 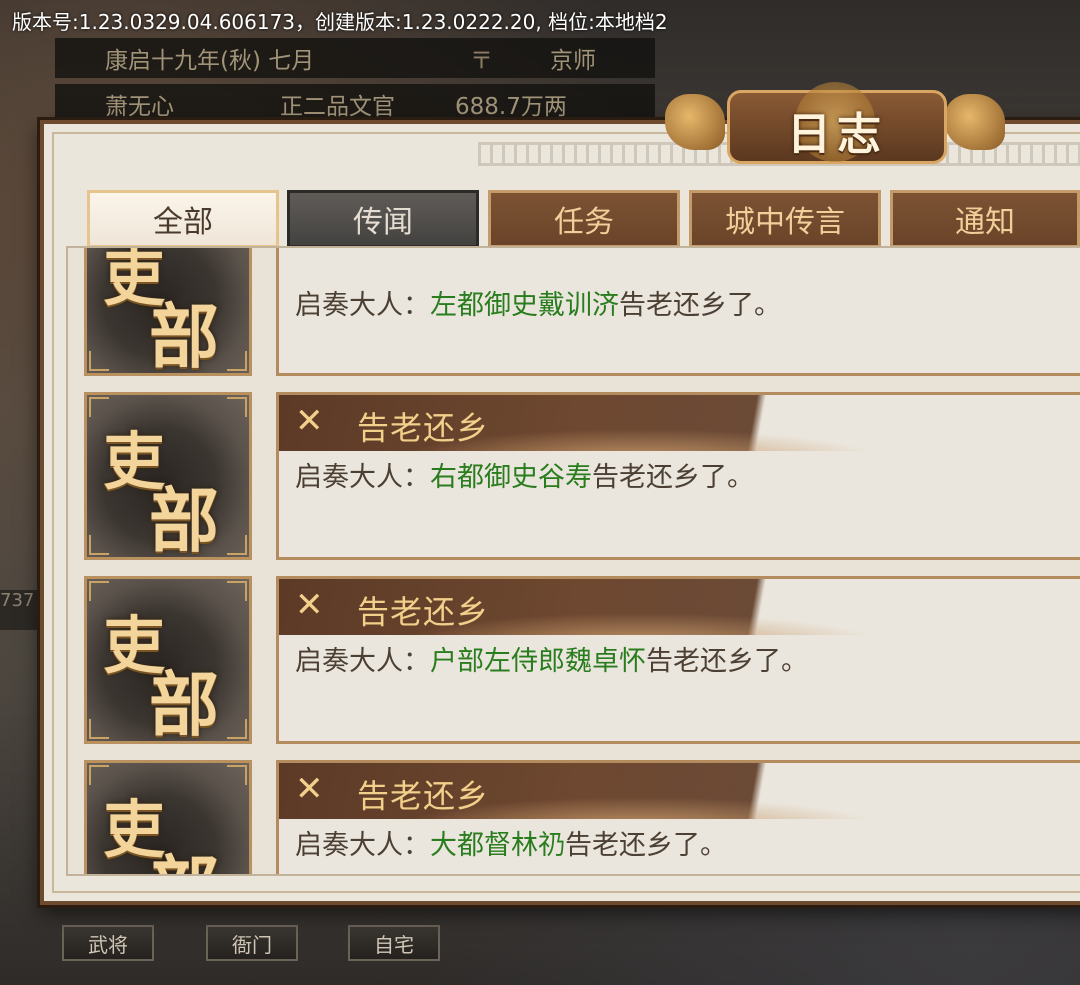 I want to click on generals-button: 武将, so click(x=108, y=943).